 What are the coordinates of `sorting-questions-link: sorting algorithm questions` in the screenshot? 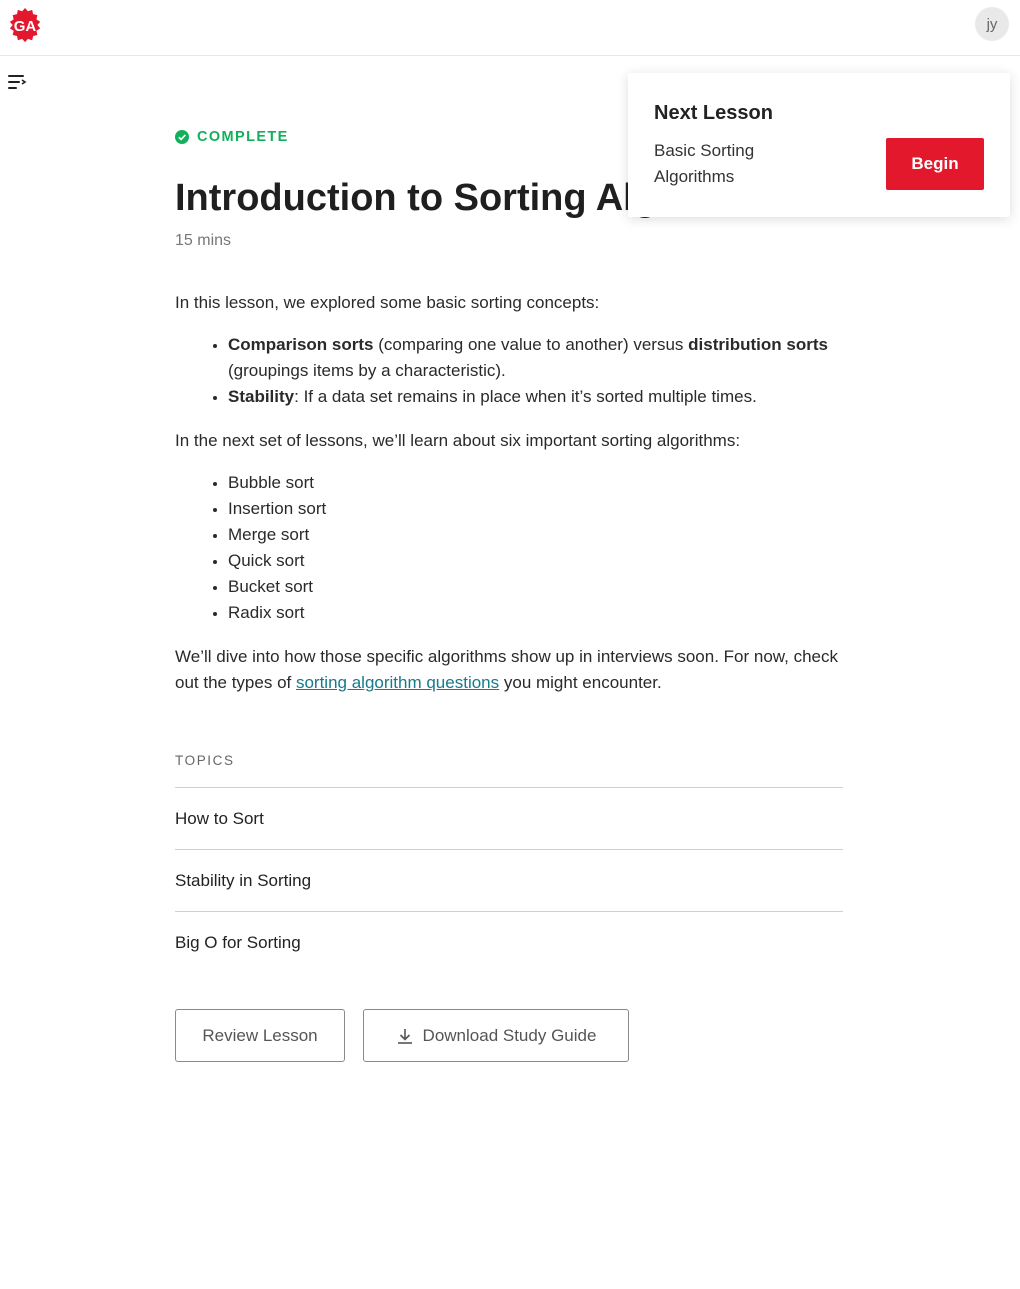 It's located at (397, 682).